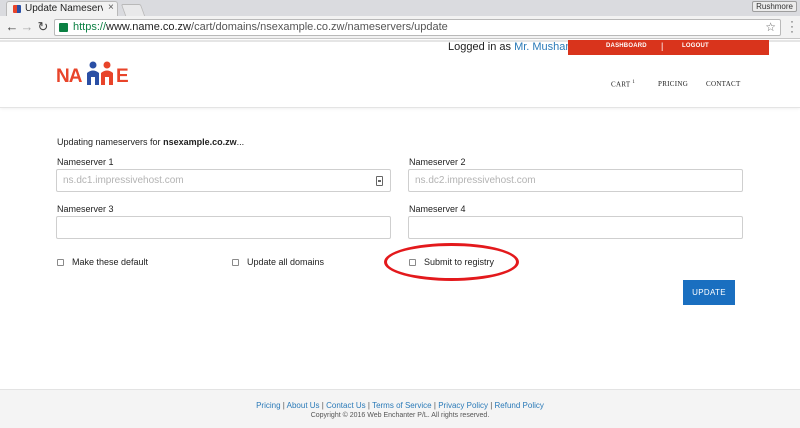  I want to click on nameserver-1-label: Nameserver 1, so click(85, 162).